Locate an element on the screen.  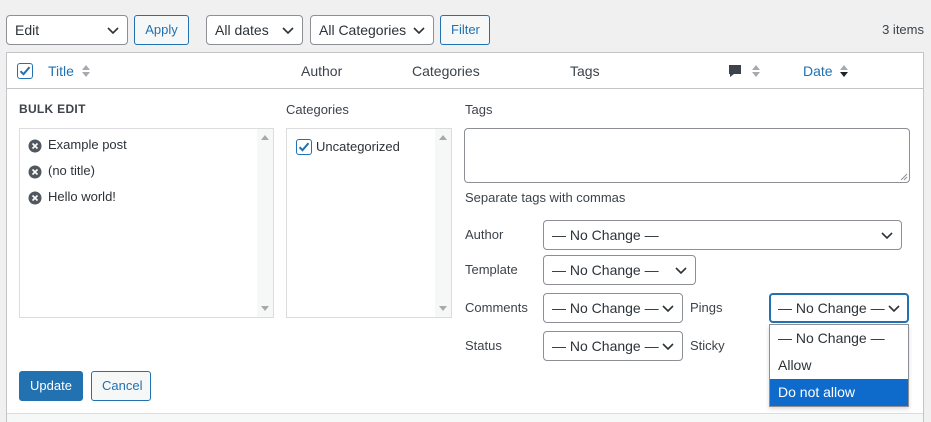
bulk-action-select: Edit is located at coordinates (67, 30).